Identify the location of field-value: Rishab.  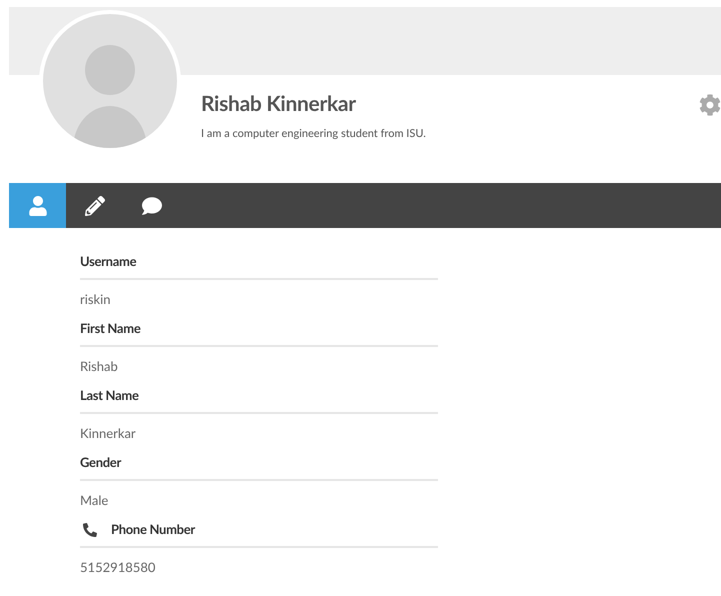
(99, 366).